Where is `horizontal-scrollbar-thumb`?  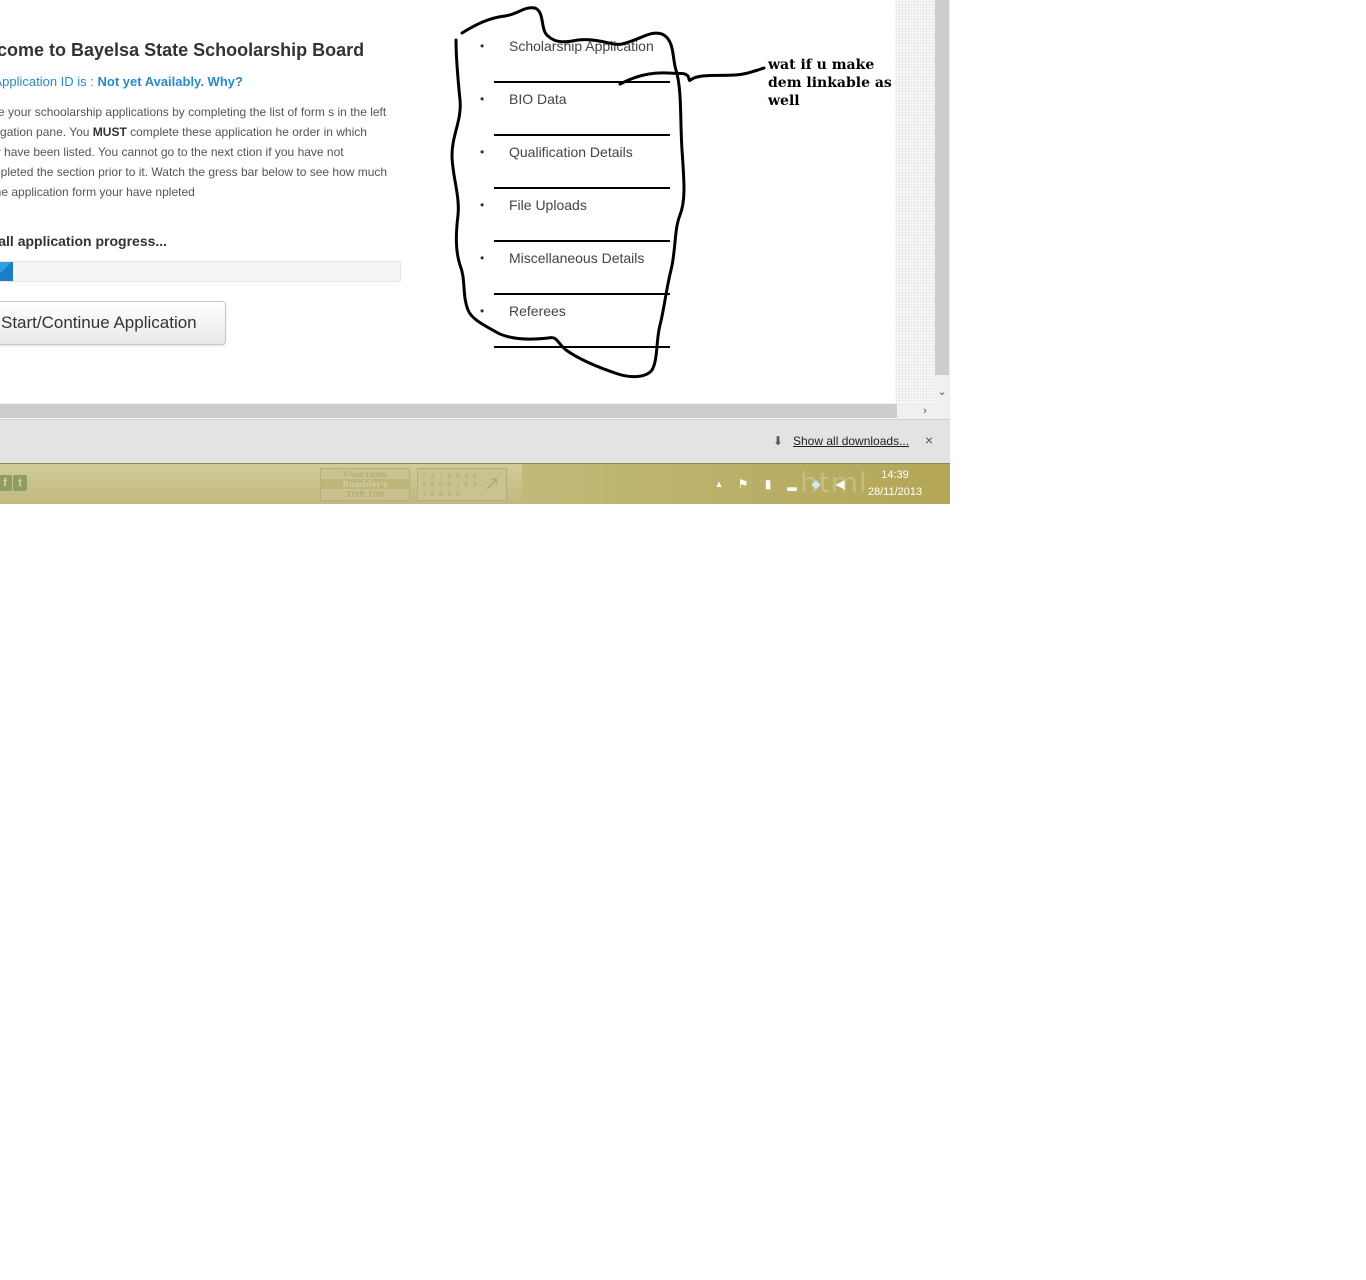 horizontal-scrollbar-thumb is located at coordinates (448, 411).